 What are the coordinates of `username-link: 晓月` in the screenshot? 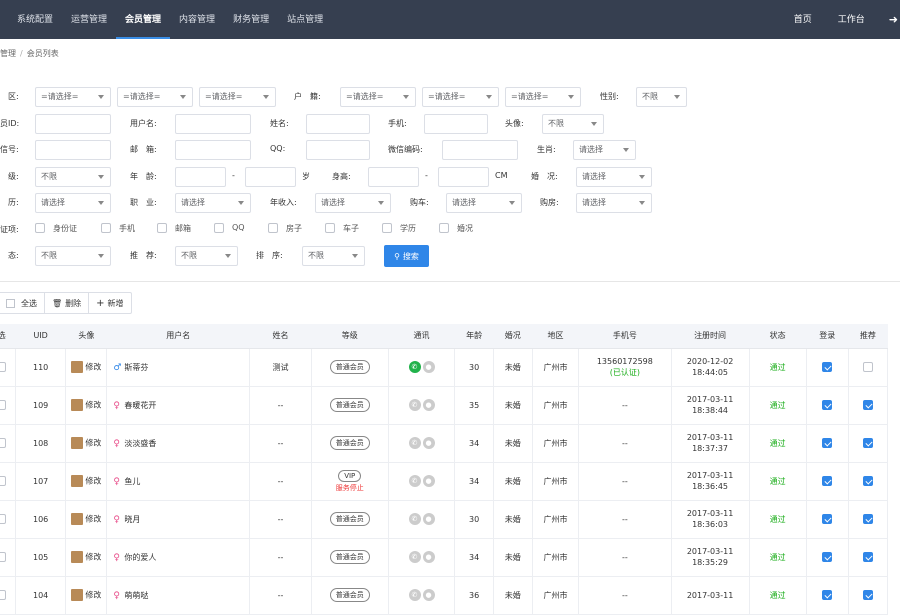 It's located at (132, 519).